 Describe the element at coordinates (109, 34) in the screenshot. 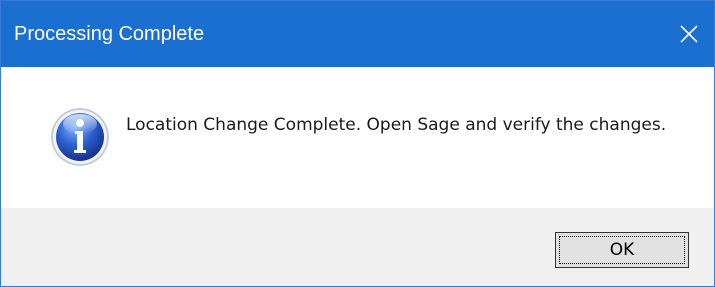

I see `window-title: Processing Complete` at that location.